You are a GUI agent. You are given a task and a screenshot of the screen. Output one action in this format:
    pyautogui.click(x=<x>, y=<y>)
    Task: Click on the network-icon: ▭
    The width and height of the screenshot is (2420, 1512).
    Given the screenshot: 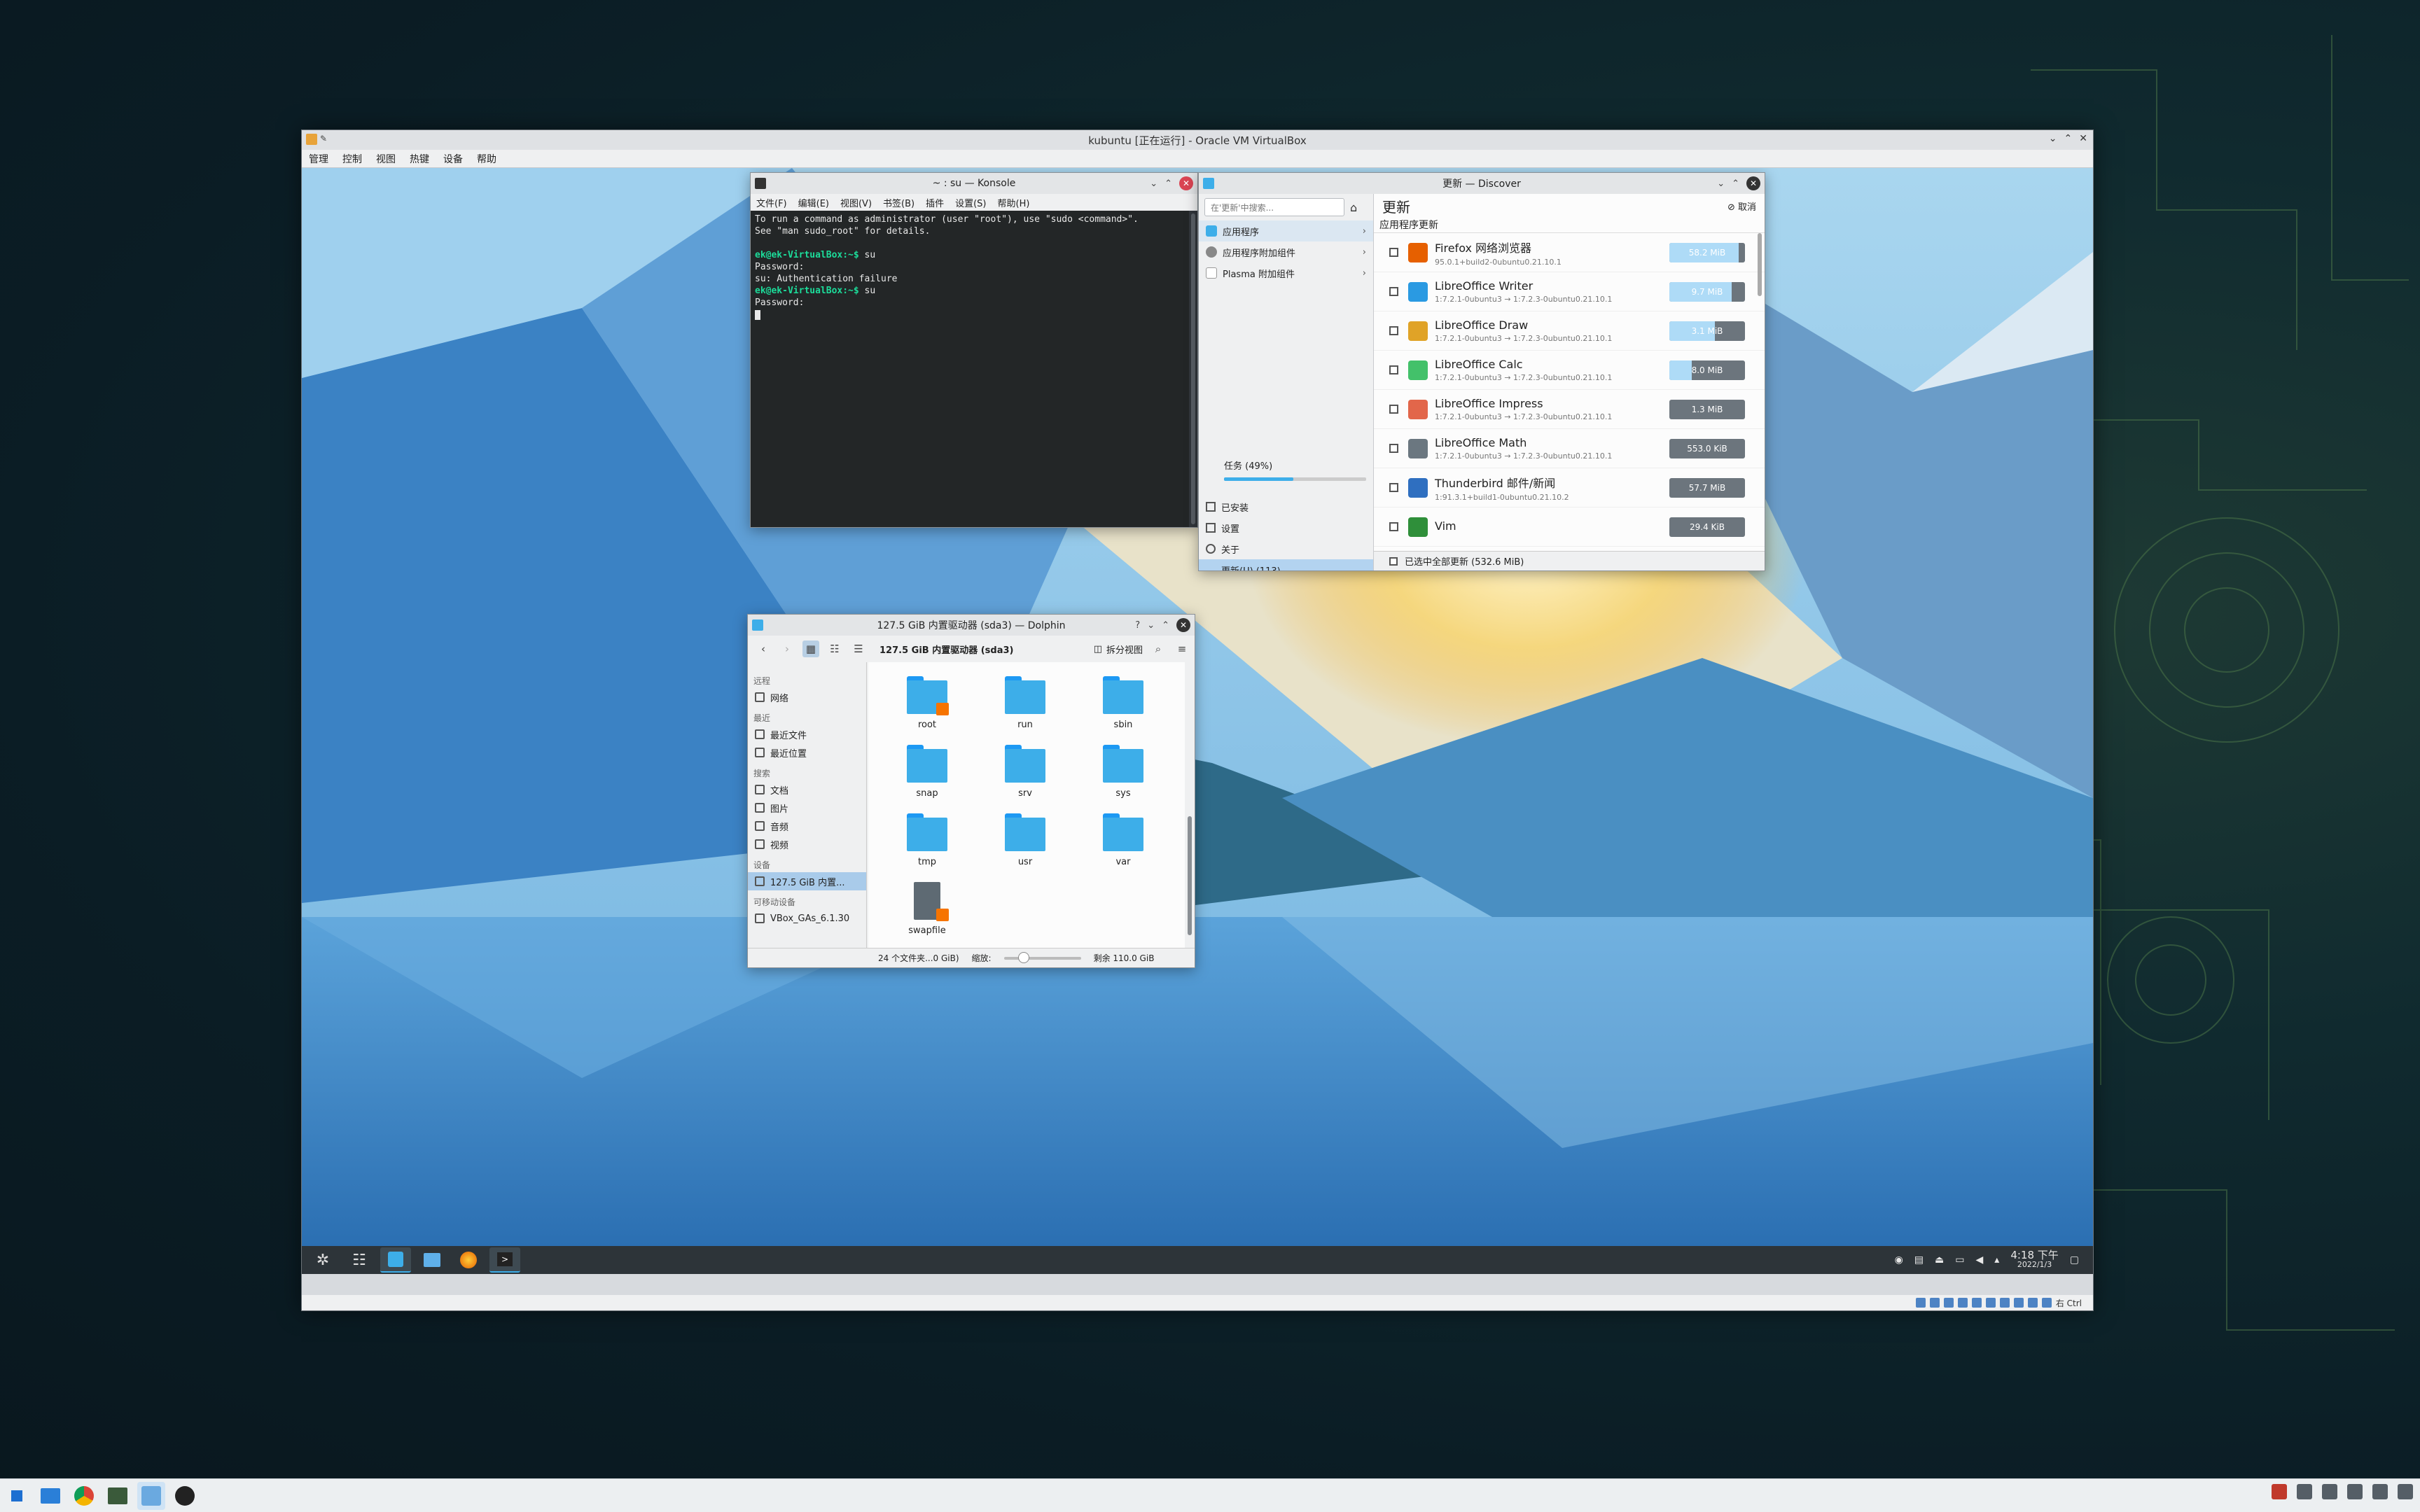 What is the action you would take?
    pyautogui.click(x=1959, y=1260)
    